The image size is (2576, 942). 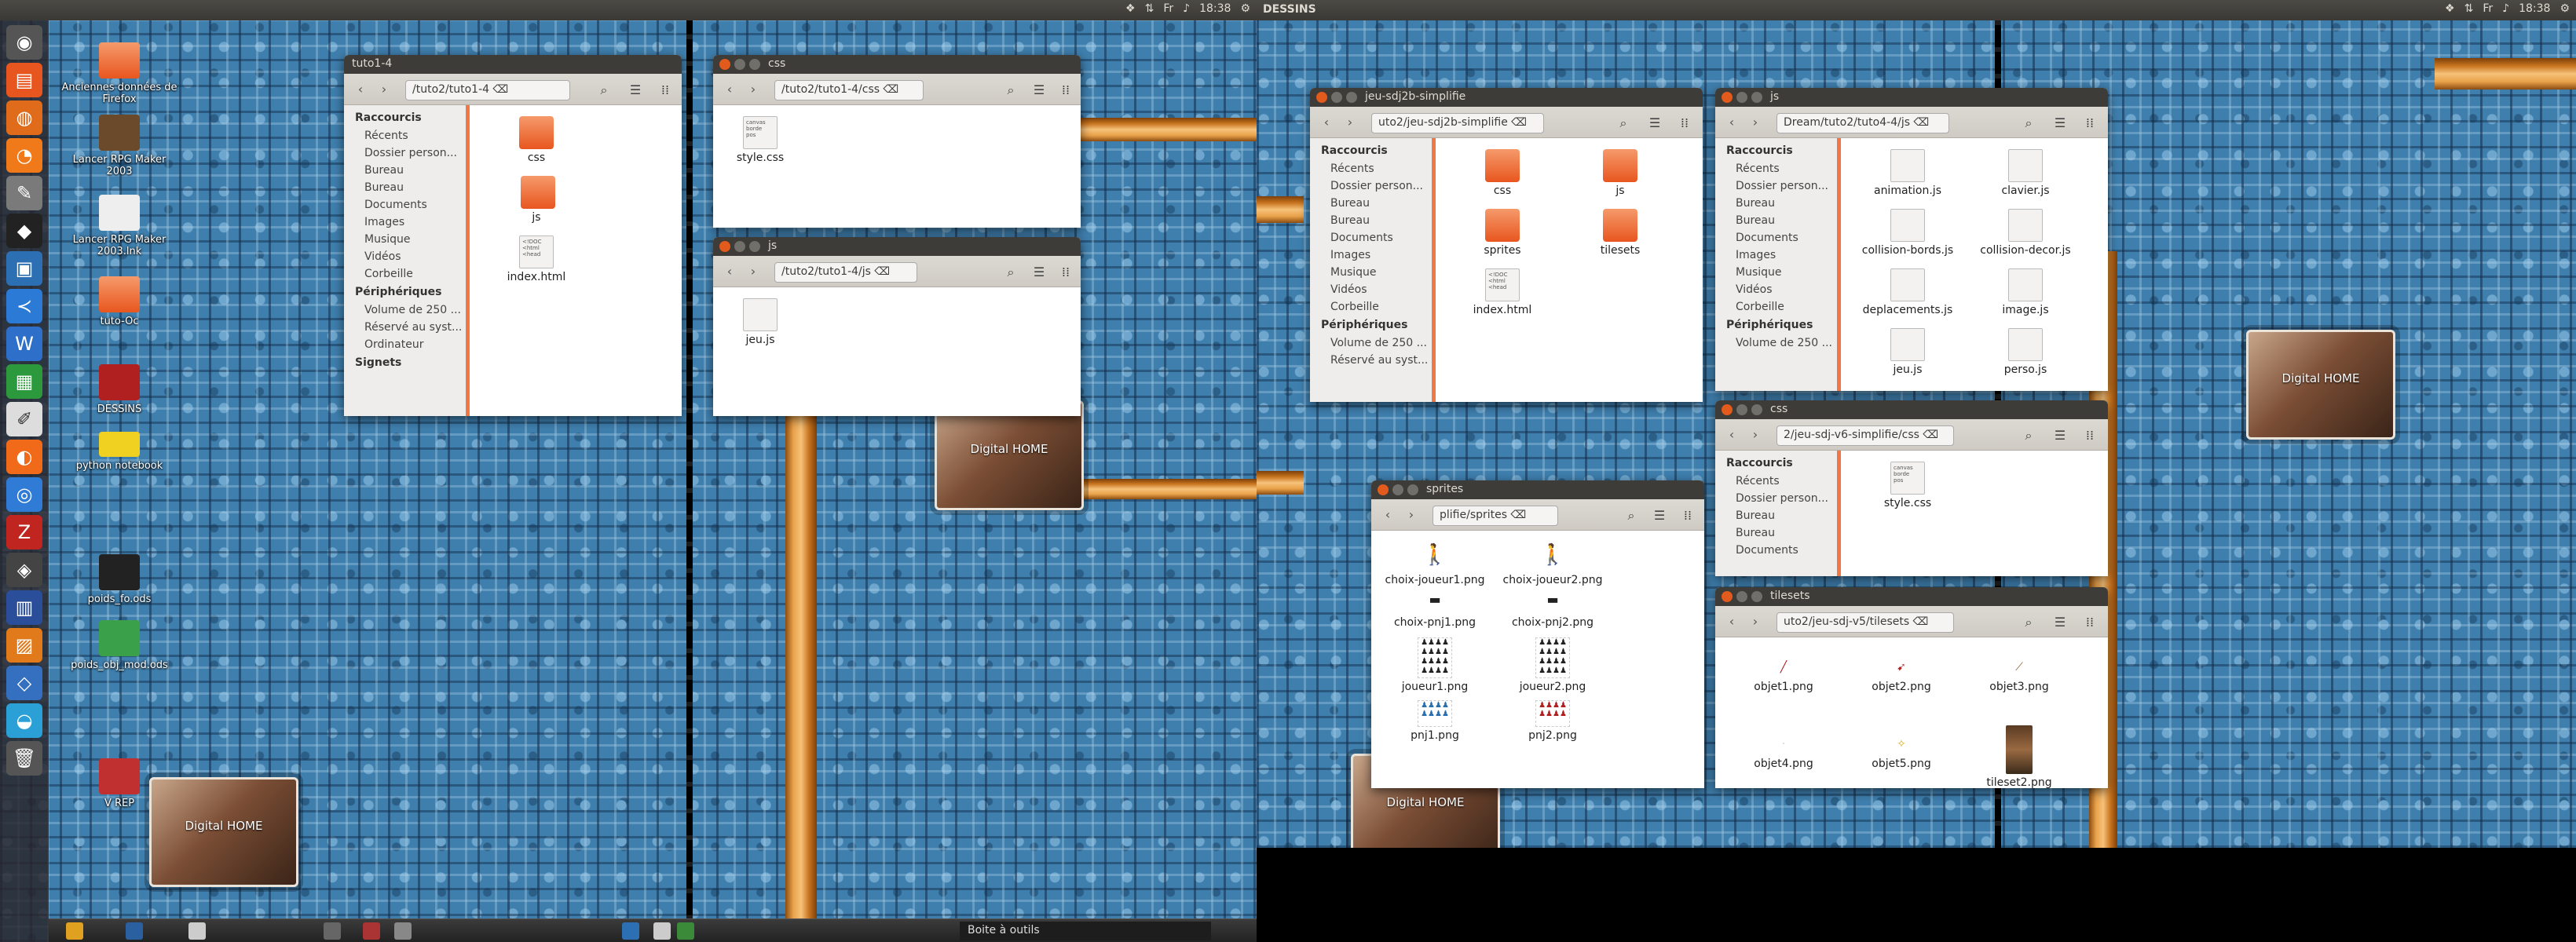 What do you see at coordinates (24, 268) in the screenshot?
I see `cube-icon: ▣` at bounding box center [24, 268].